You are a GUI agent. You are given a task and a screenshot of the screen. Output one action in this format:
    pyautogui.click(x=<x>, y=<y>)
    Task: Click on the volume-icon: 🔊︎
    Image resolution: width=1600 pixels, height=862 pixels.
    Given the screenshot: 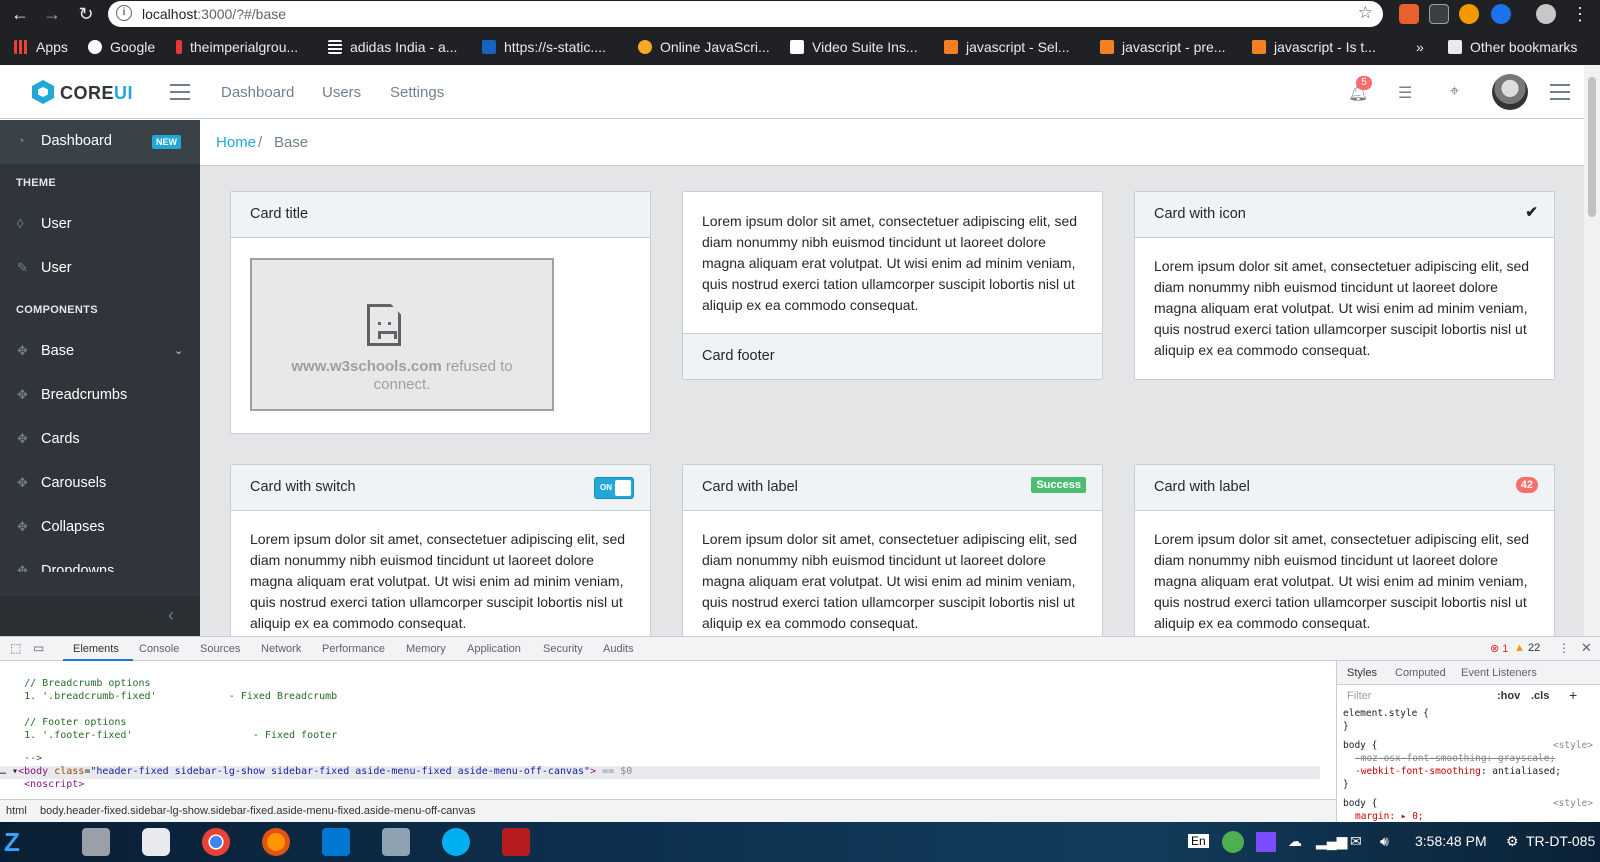 What is the action you would take?
    pyautogui.click(x=1384, y=841)
    